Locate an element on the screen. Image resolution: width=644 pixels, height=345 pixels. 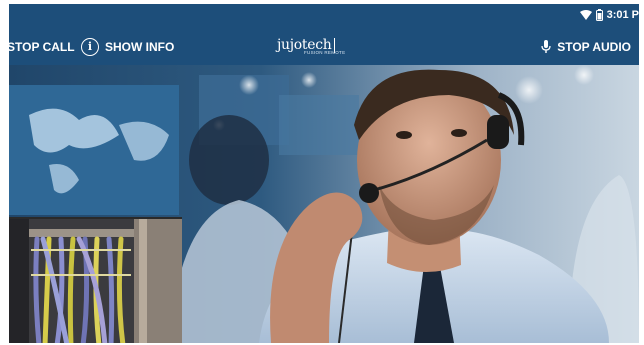
wifi-icon is located at coordinates (585, 15).